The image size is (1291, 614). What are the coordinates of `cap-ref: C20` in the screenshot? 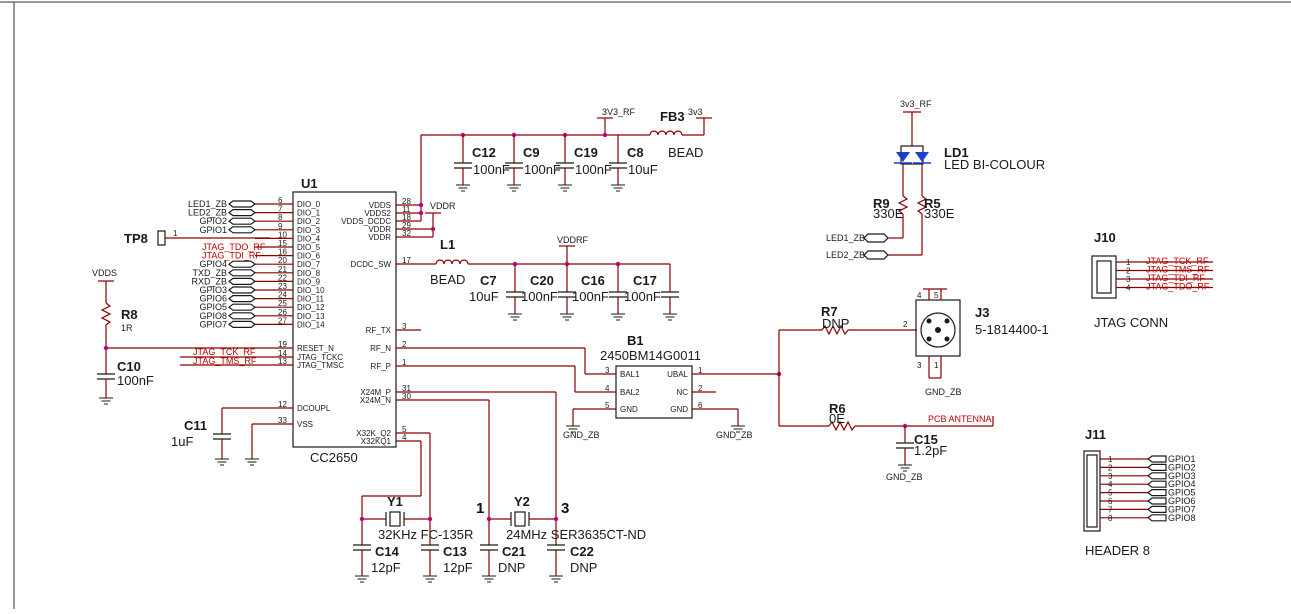 It's located at (542, 280).